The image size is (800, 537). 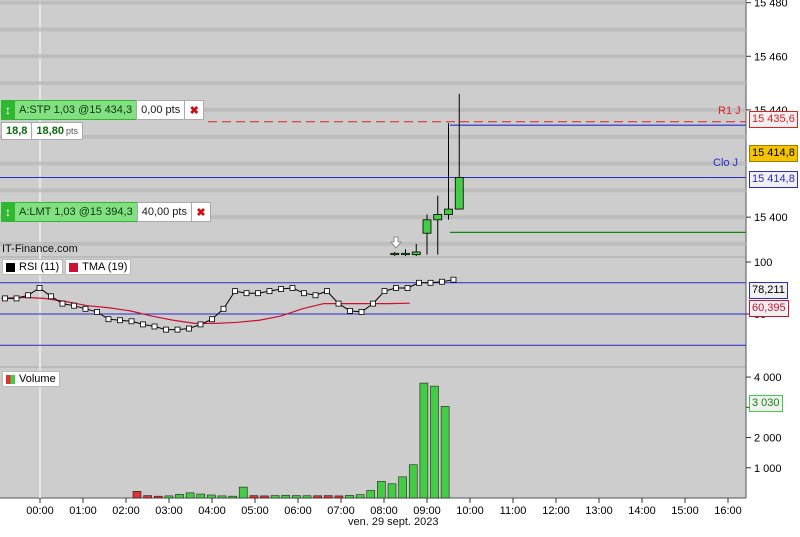 I want to click on rsi-legend-item: RSI (11), so click(x=33, y=267).